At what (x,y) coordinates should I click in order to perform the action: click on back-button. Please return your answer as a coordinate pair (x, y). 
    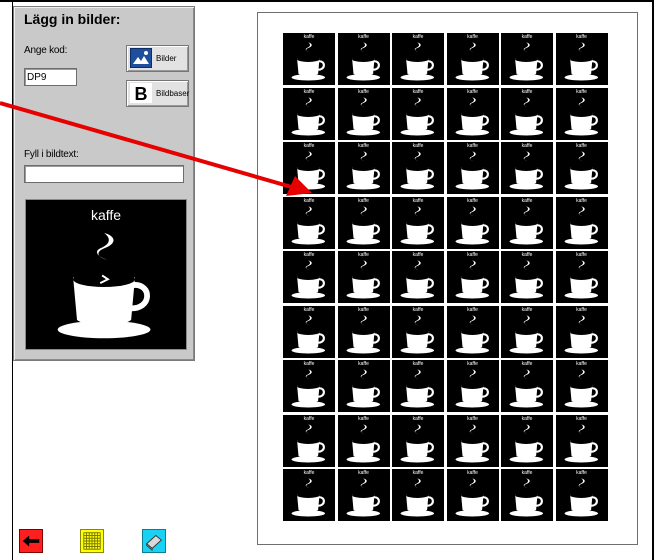
    Looking at the image, I should click on (31, 541).